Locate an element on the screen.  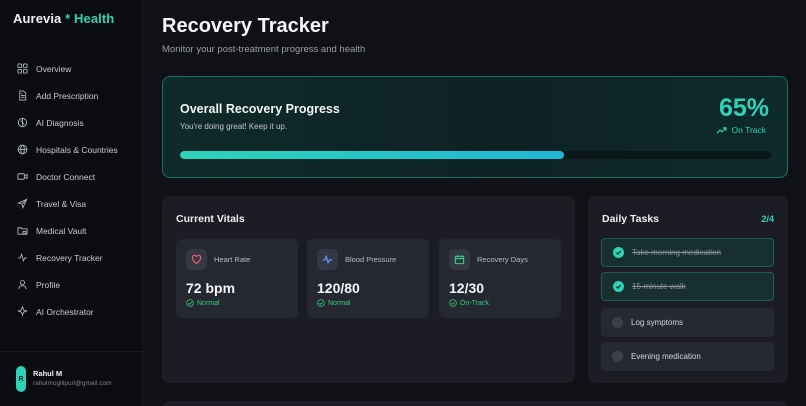
progress-bar-fill is located at coordinates (372, 155).